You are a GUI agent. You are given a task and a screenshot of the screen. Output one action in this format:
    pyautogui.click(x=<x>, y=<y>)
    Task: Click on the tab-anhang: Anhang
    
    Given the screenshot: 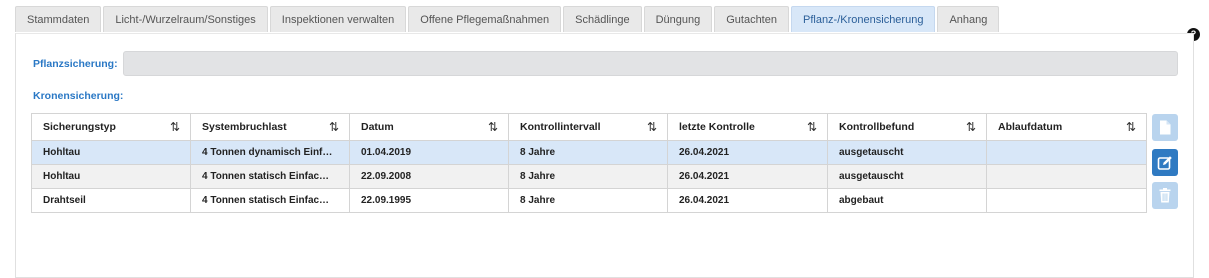 What is the action you would take?
    pyautogui.click(x=968, y=19)
    